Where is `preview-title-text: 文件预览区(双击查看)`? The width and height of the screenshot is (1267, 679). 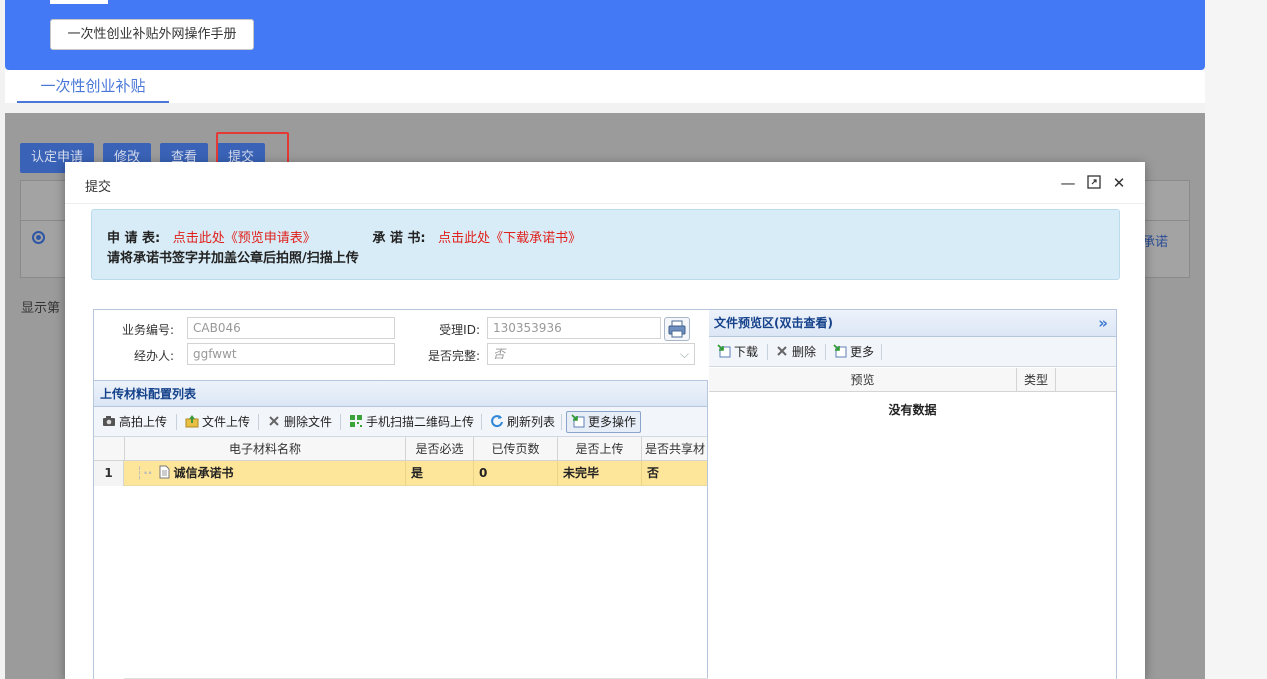
preview-title-text: 文件预览区(双击查看) is located at coordinates (773, 323).